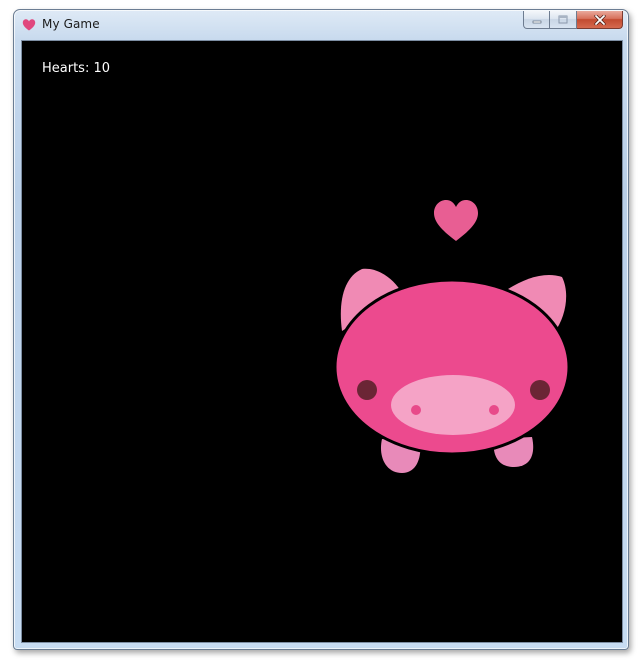  I want to click on pig-snout, so click(453, 405).